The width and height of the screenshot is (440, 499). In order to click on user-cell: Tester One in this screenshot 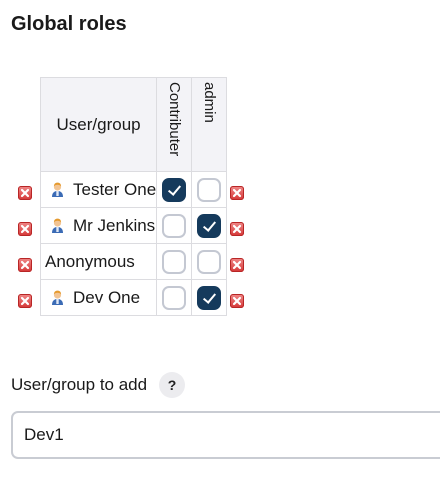, I will do `click(98, 189)`.